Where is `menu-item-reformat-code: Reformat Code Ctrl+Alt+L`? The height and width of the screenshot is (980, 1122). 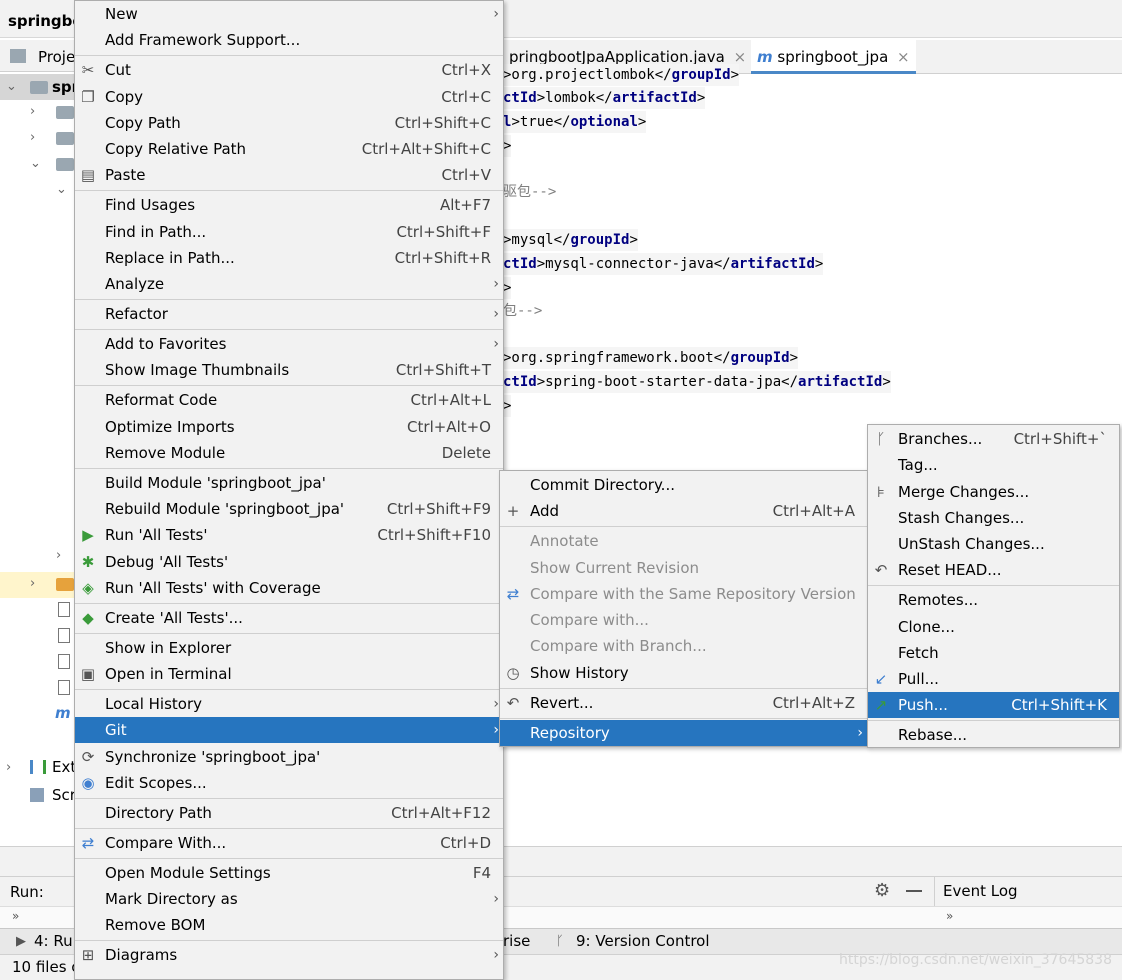 menu-item-reformat-code: Reformat Code Ctrl+Alt+L is located at coordinates (289, 400).